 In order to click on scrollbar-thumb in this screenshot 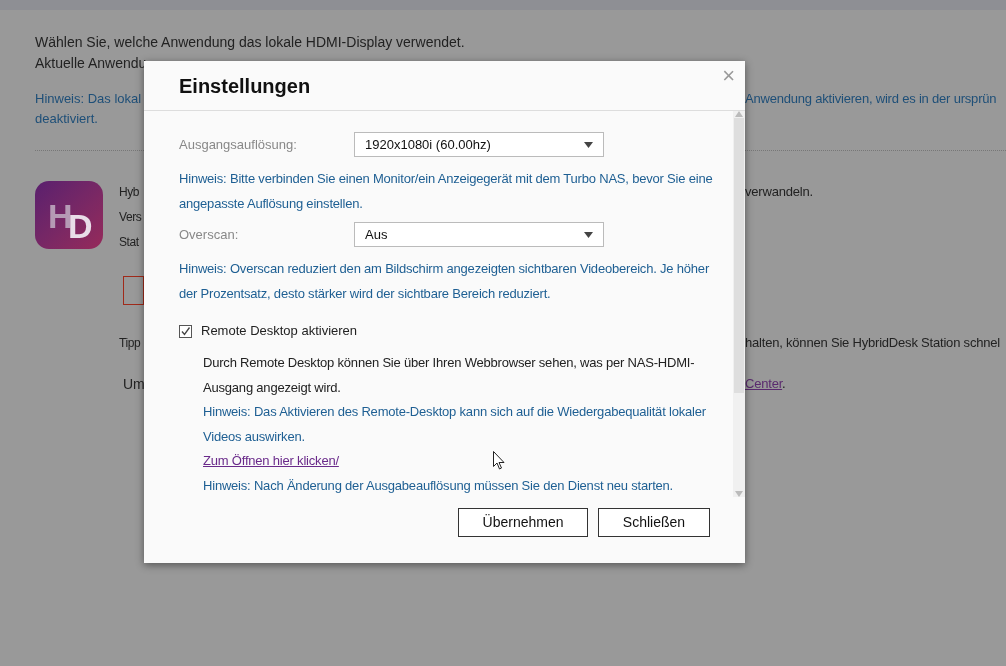, I will do `click(739, 255)`.